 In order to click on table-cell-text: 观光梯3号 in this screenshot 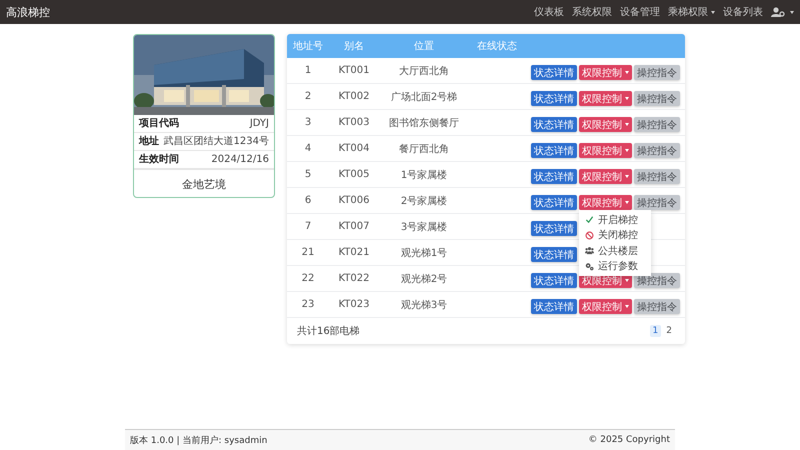, I will do `click(424, 305)`.